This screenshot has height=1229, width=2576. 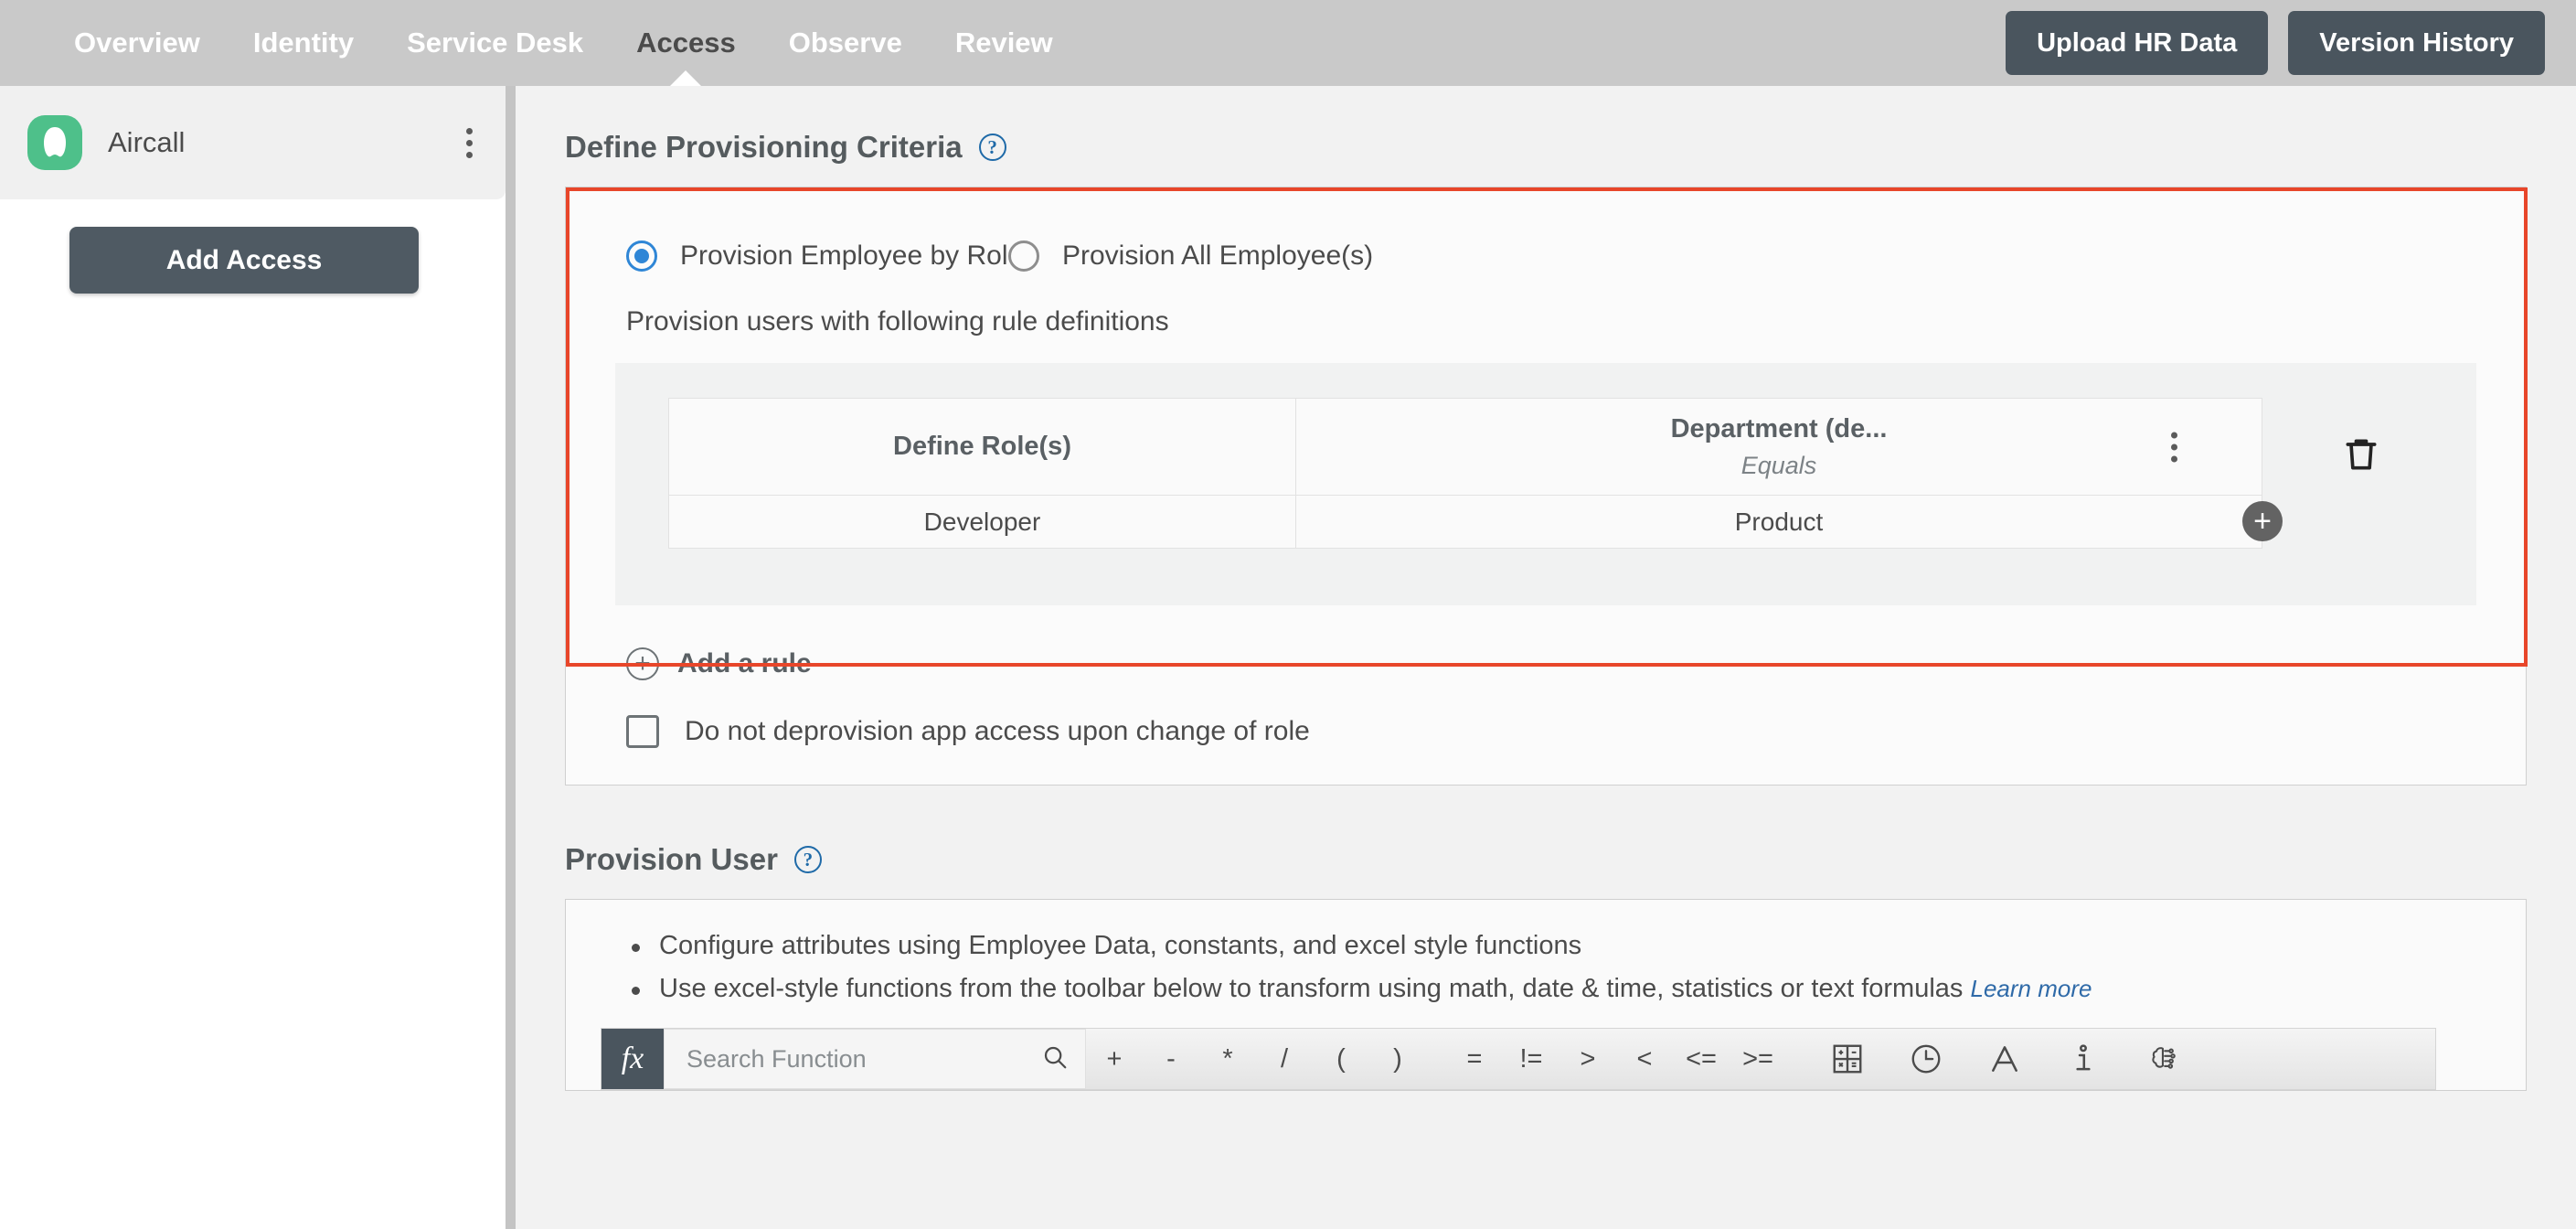 I want to click on sidebar-divider, so click(x=511, y=657).